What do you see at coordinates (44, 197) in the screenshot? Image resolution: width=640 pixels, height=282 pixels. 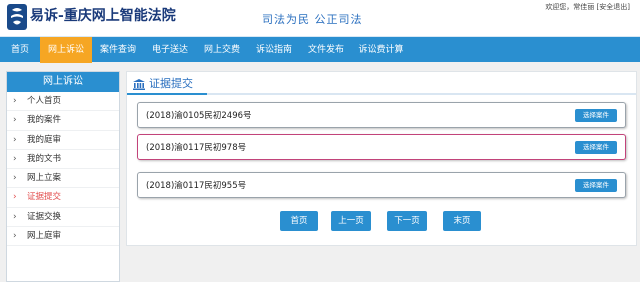 I see `sidebar-item-label: 证据提交` at bounding box center [44, 197].